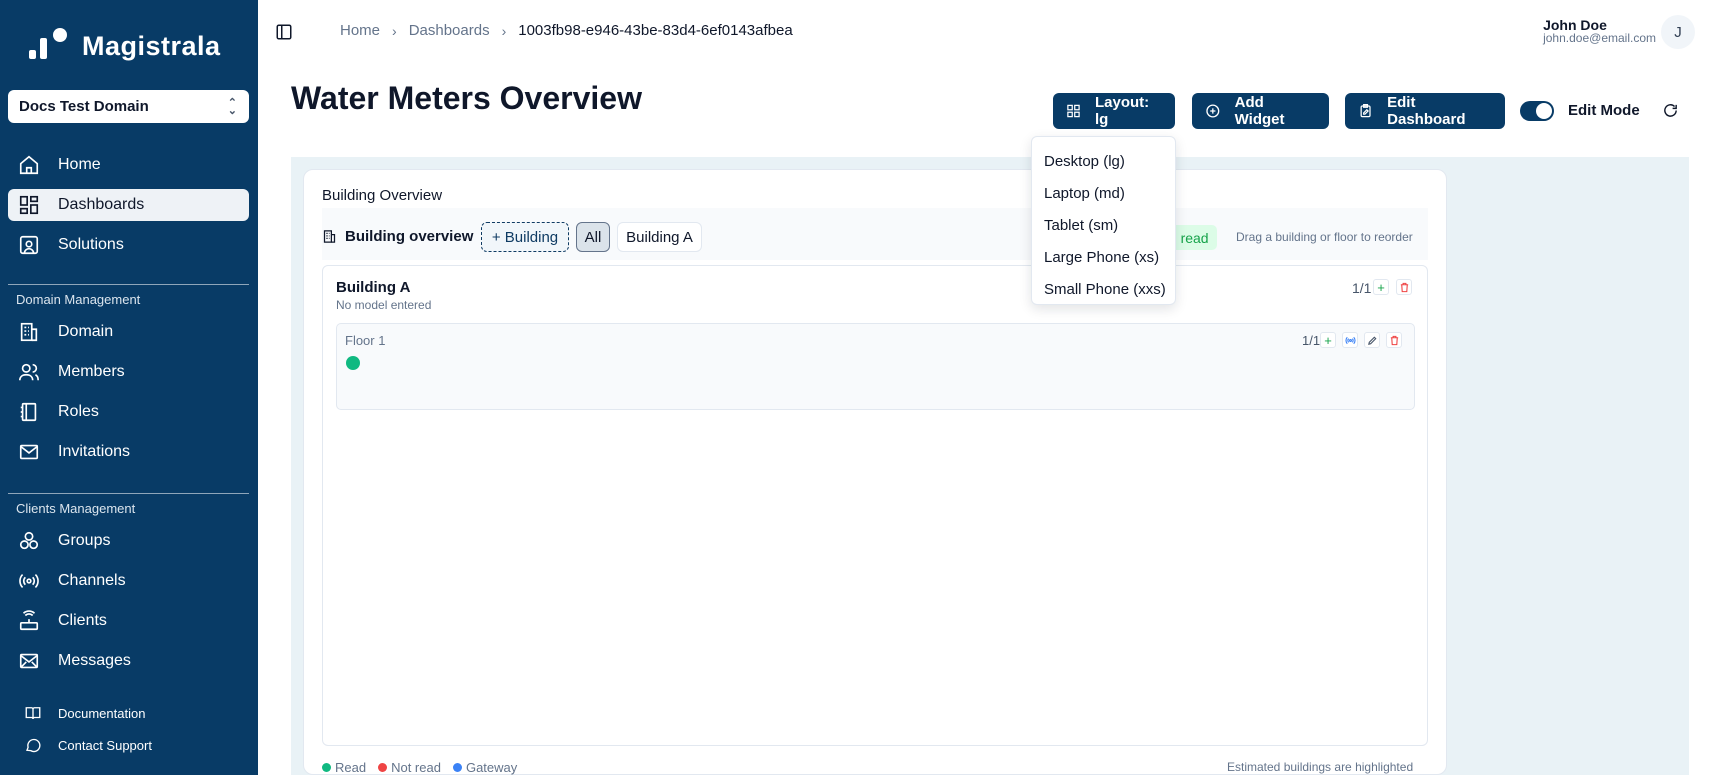  Describe the element at coordinates (29, 332) in the screenshot. I see `domain-icon` at that location.